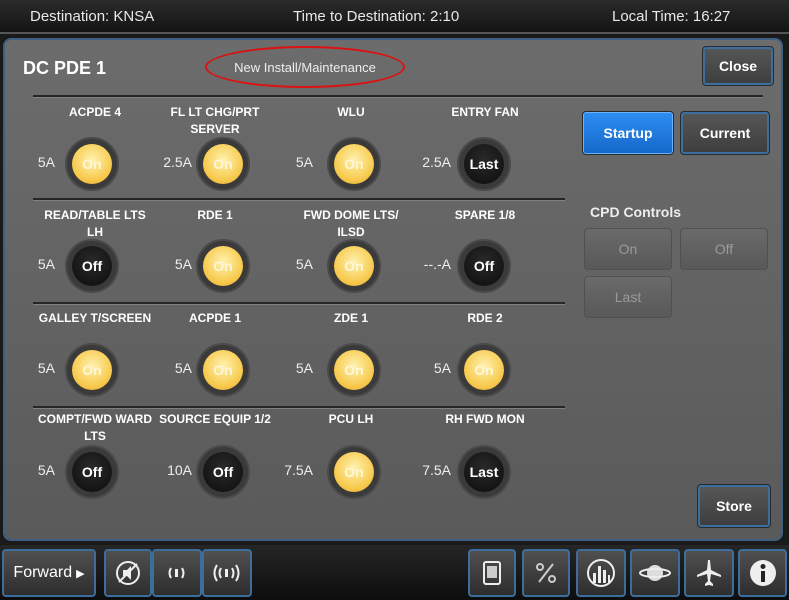  I want to click on planet-button, so click(655, 573).